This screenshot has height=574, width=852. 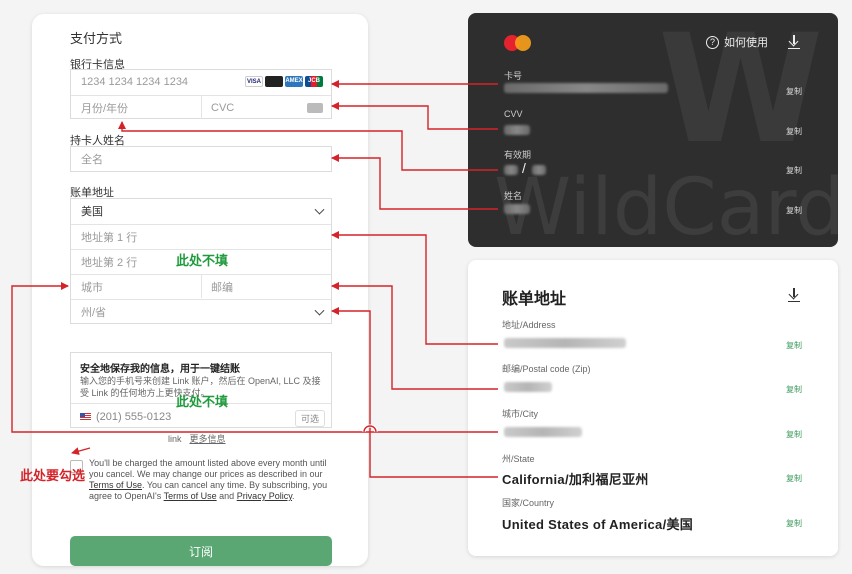 What do you see at coordinates (794, 434) in the screenshot?
I see `copy-city-button: 复制` at bounding box center [794, 434].